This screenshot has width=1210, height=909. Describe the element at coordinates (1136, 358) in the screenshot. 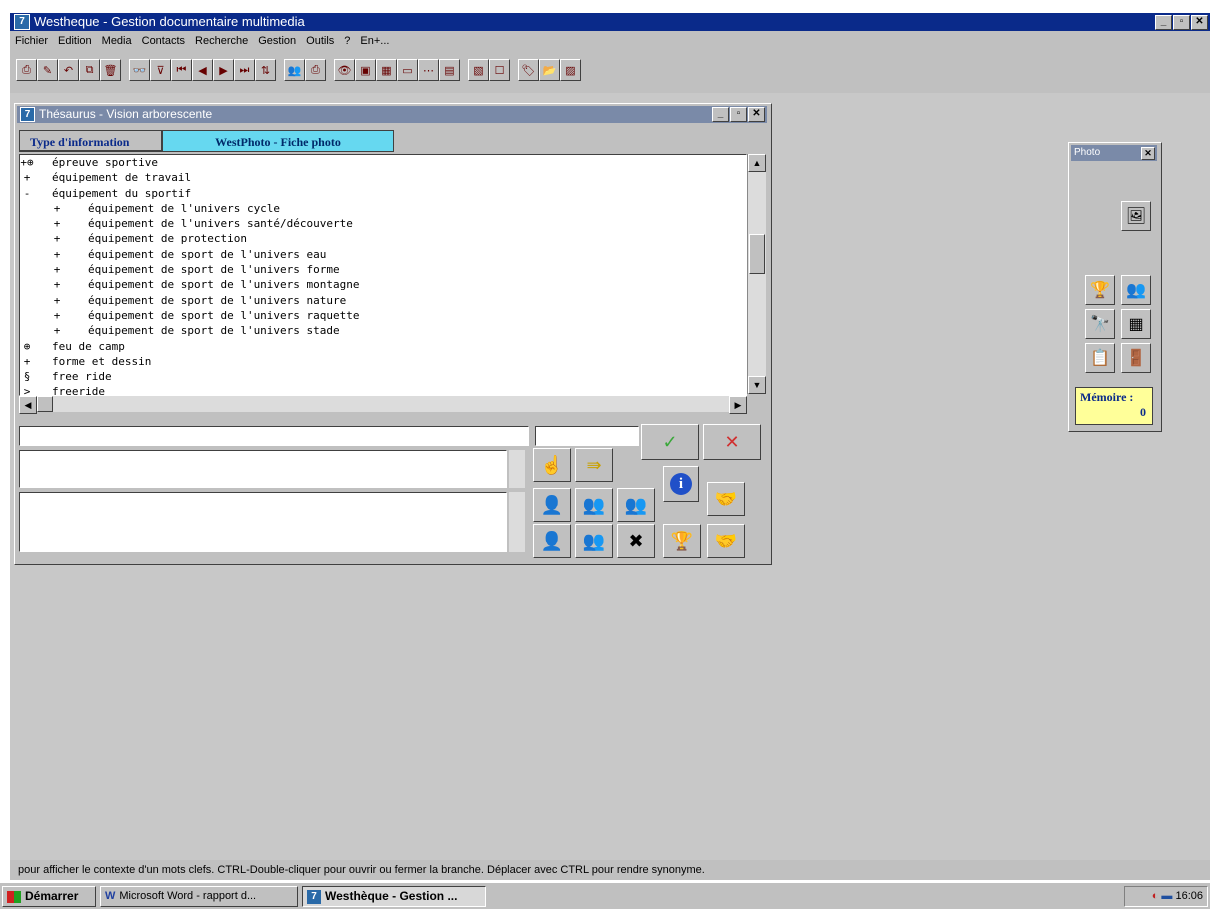

I see `exit-door-icon: 🚪` at that location.